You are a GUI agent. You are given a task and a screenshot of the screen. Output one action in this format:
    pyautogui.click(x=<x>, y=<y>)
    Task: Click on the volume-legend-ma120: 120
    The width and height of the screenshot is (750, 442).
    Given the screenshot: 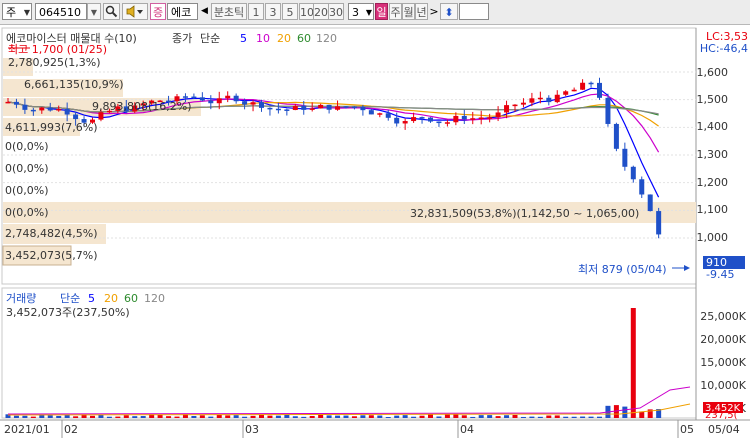 What is the action you would take?
    pyautogui.click(x=154, y=298)
    